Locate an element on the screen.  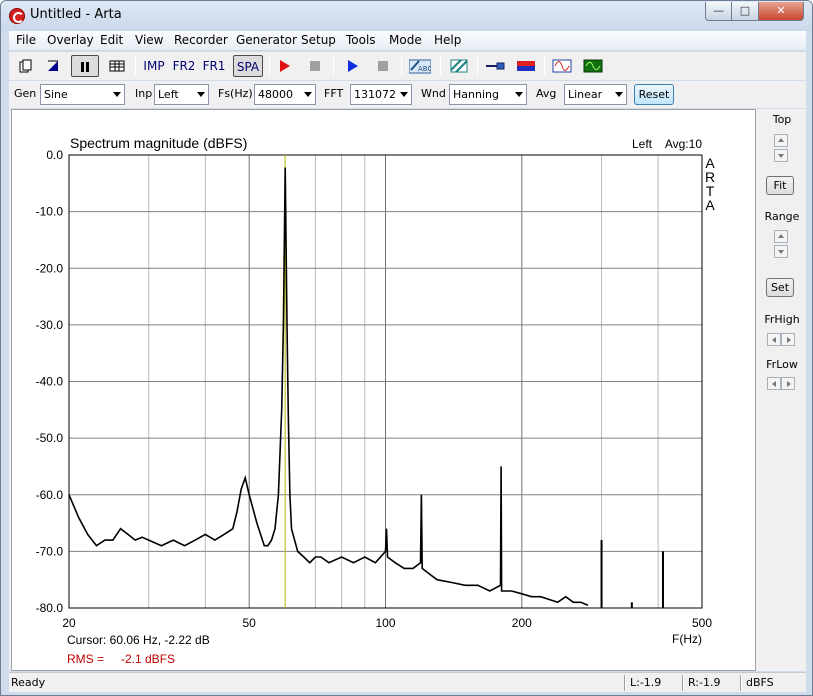
menu-edit: Edit is located at coordinates (111, 40).